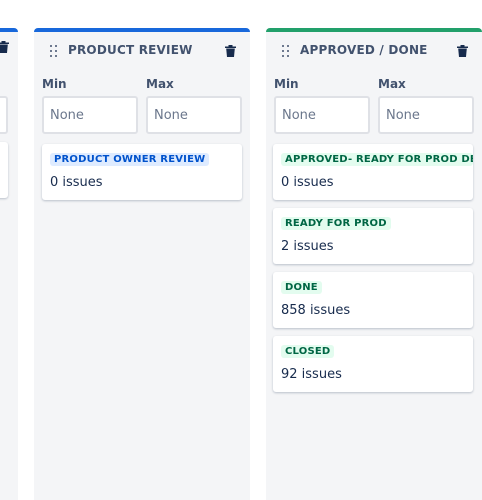 This screenshot has height=500, width=482. Describe the element at coordinates (373, 172) in the screenshot. I see `status-card: APPROVED- READY FOR PROD DE 0 issues` at that location.